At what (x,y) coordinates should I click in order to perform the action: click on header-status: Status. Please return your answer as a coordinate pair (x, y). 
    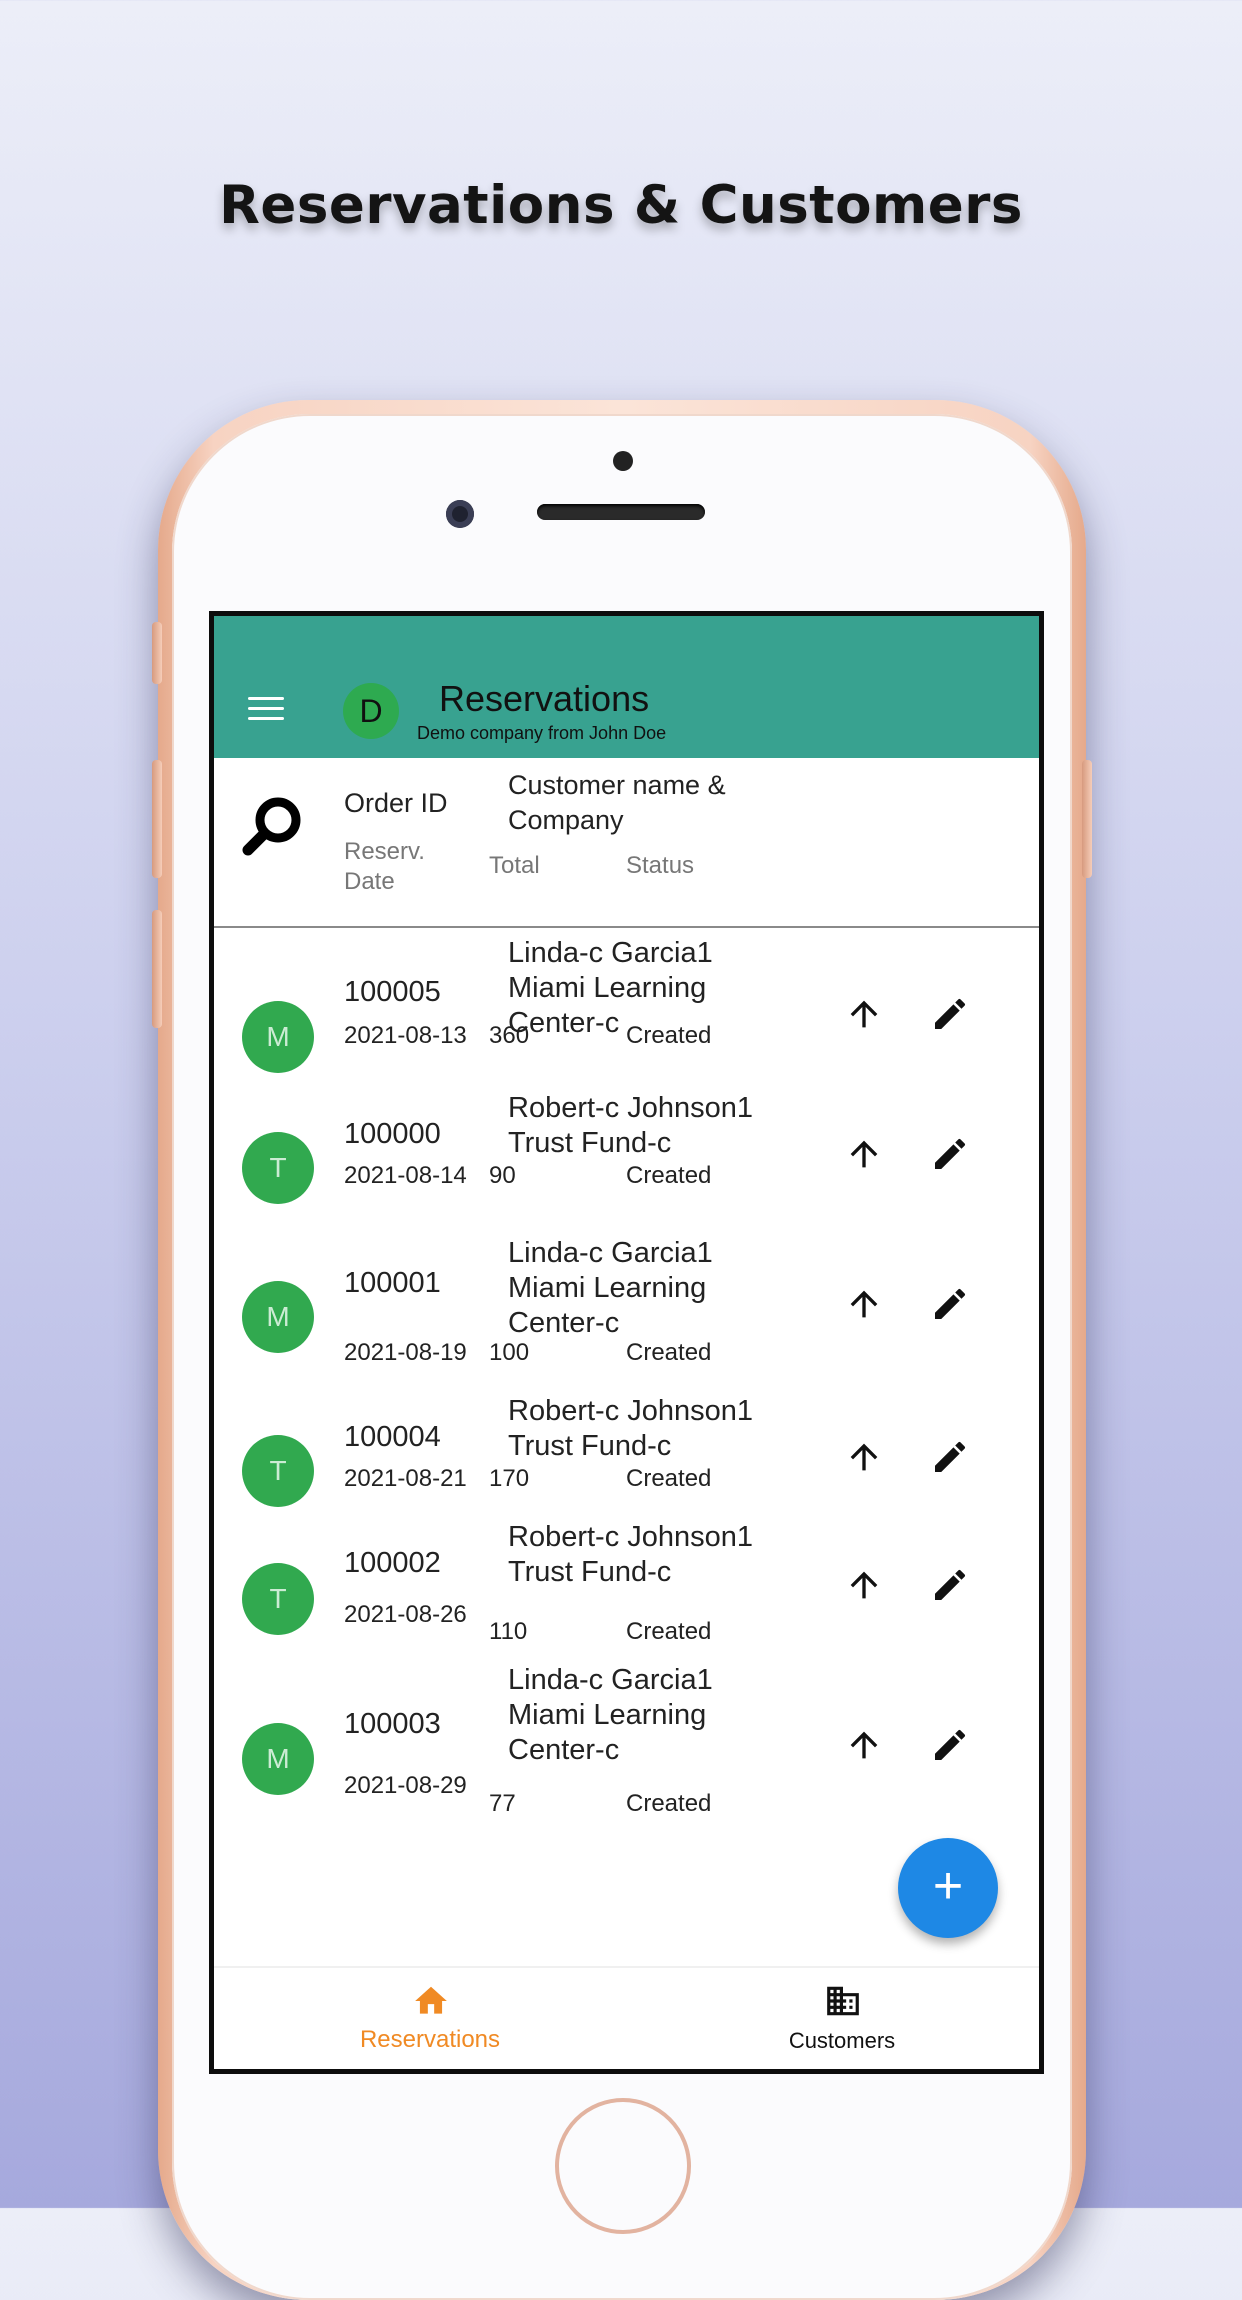
    Looking at the image, I should click on (660, 866).